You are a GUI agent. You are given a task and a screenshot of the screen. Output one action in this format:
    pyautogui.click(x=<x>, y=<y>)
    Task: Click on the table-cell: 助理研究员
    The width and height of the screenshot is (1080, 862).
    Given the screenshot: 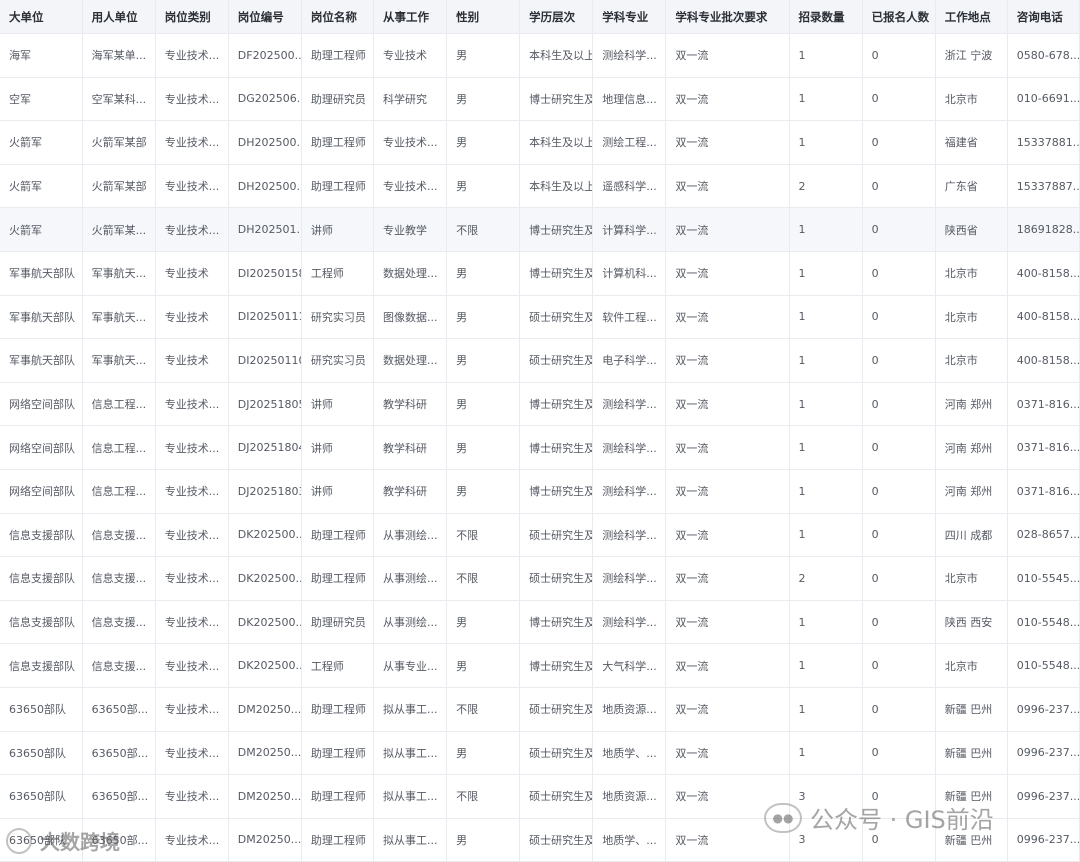 What is the action you would take?
    pyautogui.click(x=337, y=99)
    